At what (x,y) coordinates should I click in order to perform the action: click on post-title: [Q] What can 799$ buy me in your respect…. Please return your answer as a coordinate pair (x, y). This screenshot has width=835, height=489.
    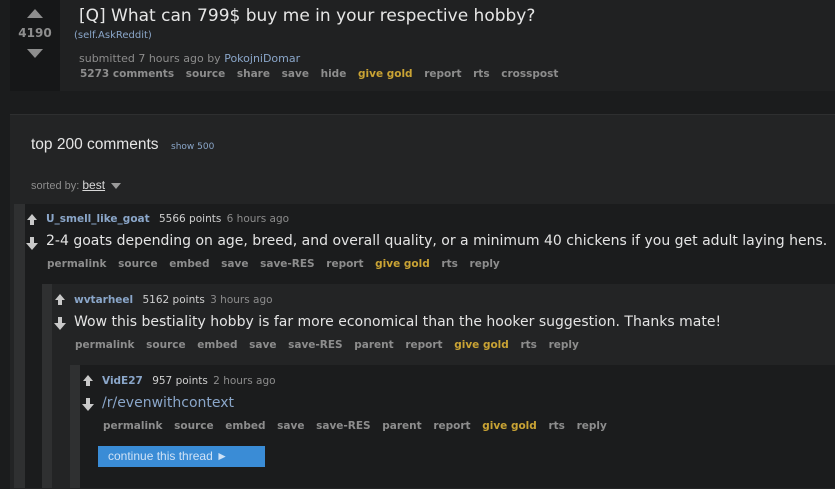
    Looking at the image, I should click on (307, 16).